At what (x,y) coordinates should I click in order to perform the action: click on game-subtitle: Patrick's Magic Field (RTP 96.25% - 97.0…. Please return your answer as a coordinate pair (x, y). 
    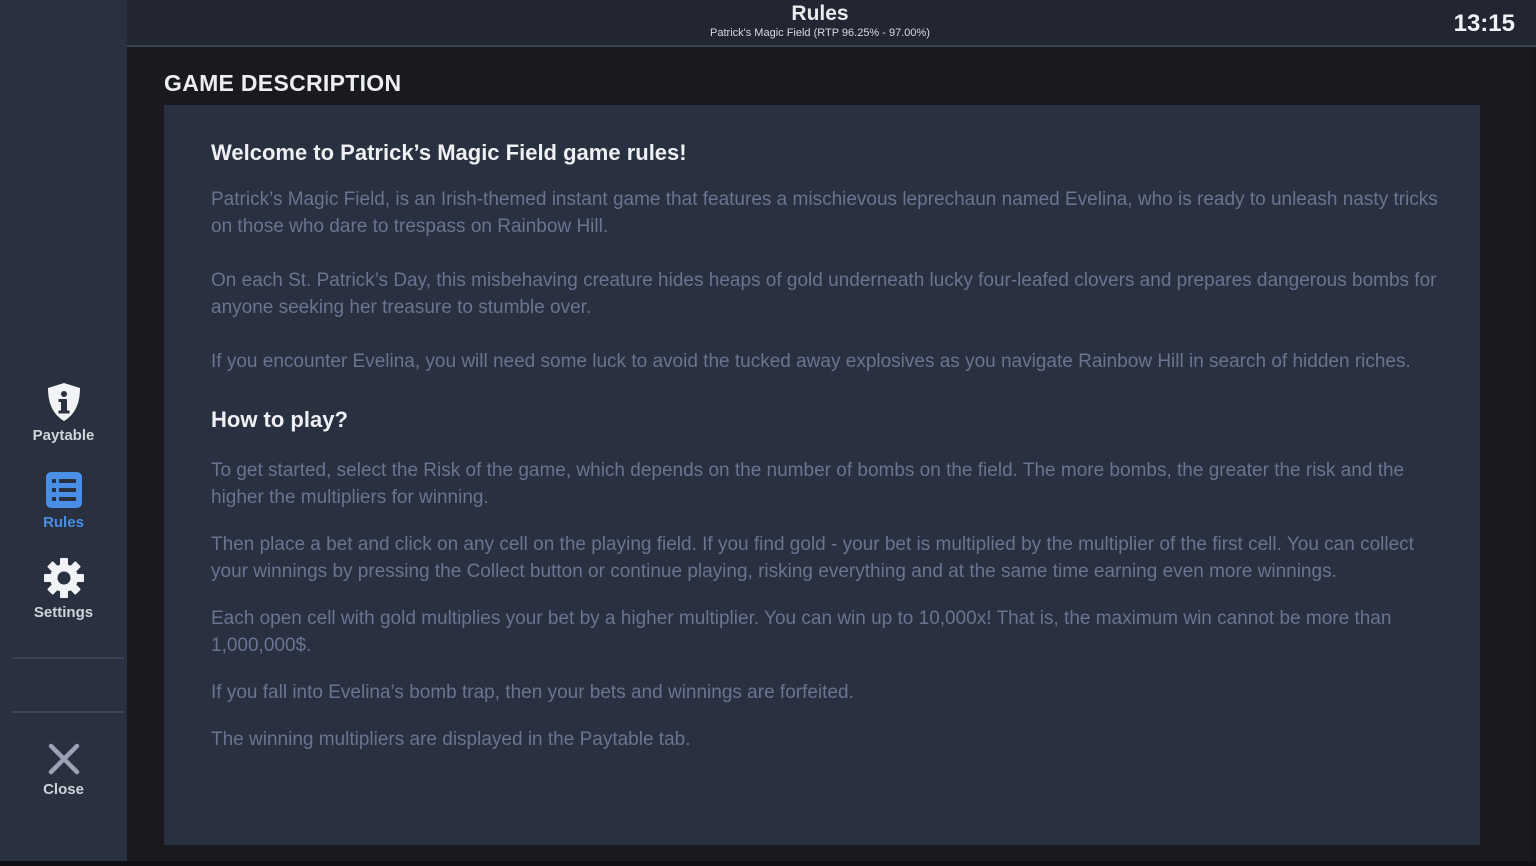
    Looking at the image, I should click on (820, 33).